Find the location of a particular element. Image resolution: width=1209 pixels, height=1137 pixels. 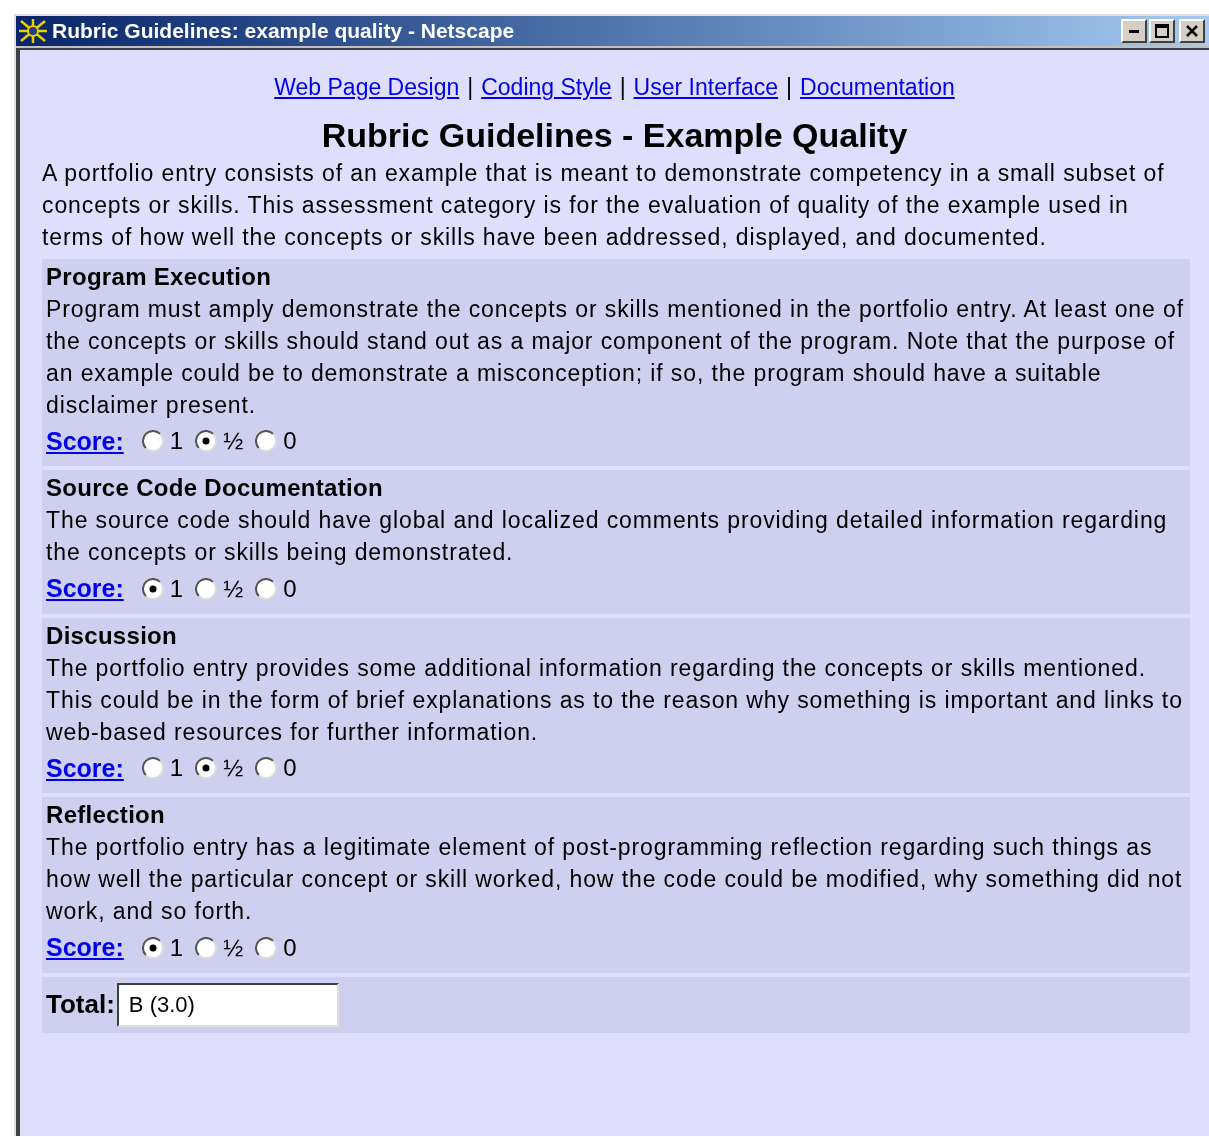

nav-link: Web Page Design is located at coordinates (367, 87).